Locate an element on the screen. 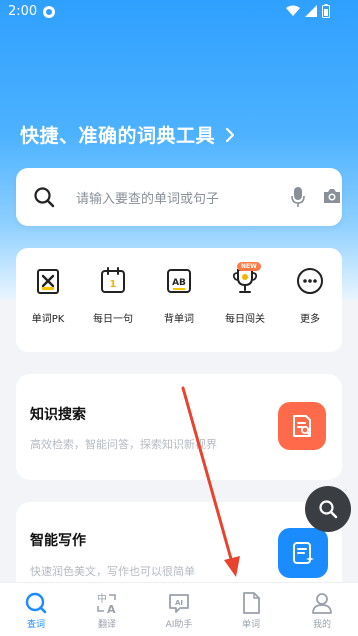  hero-tagline: 快捷、准确的词典工具 is located at coordinates (118, 136).